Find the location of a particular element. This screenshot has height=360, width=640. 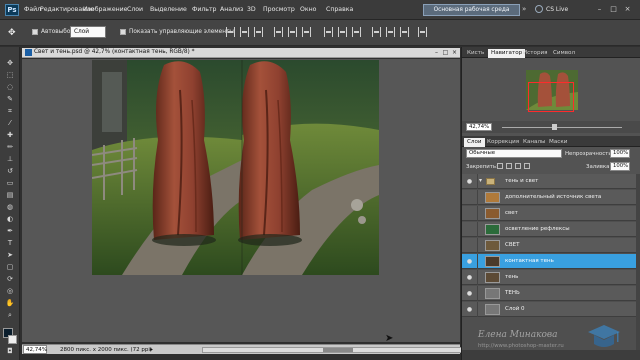

layer-row: ● Слой 0 is located at coordinates (549, 309).